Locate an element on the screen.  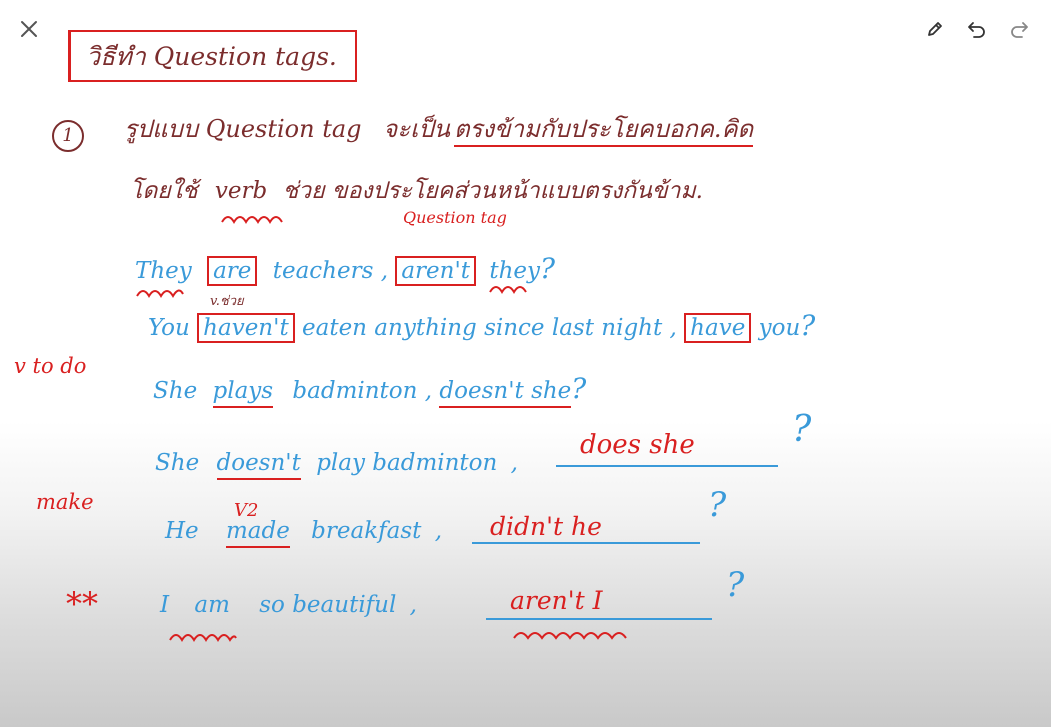
verb-squiggle is located at coordinates (252, 220).